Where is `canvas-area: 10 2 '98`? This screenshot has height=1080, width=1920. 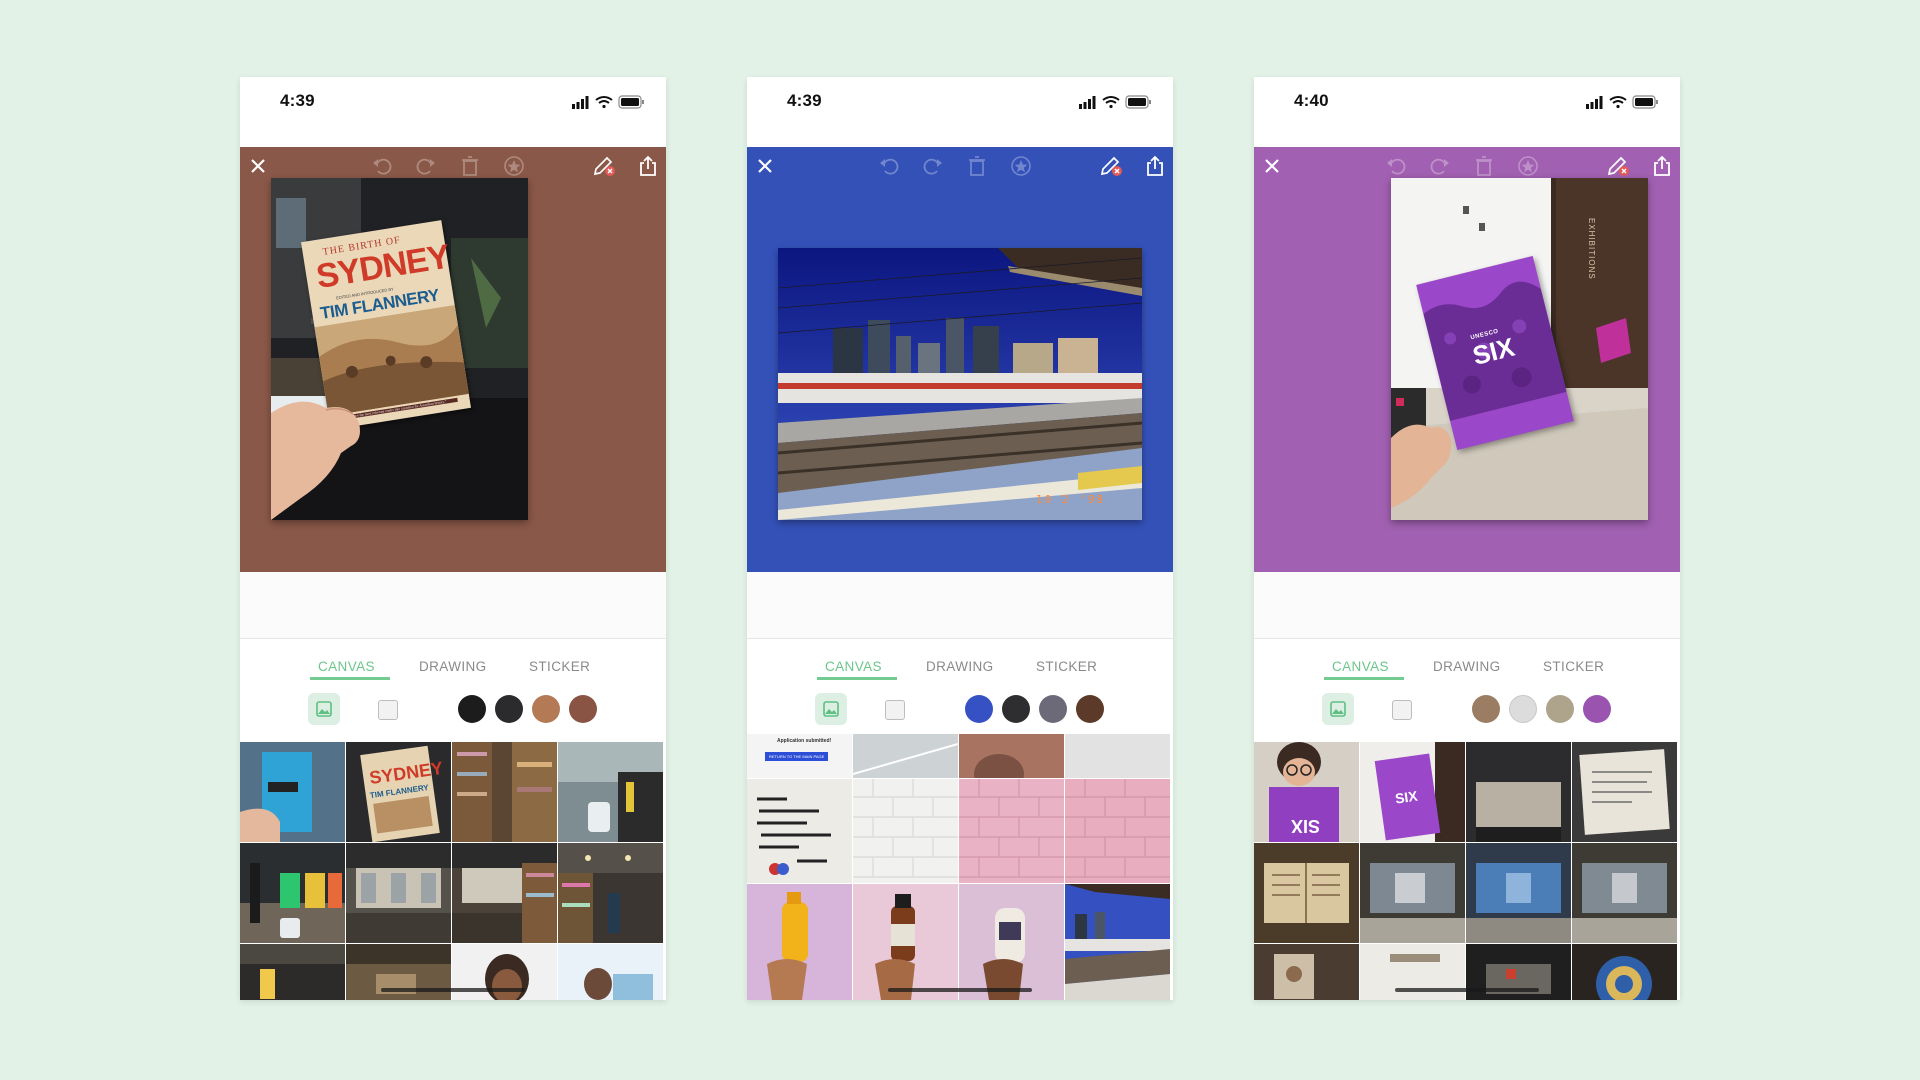
canvas-area: 10 2 '98 is located at coordinates (960, 359).